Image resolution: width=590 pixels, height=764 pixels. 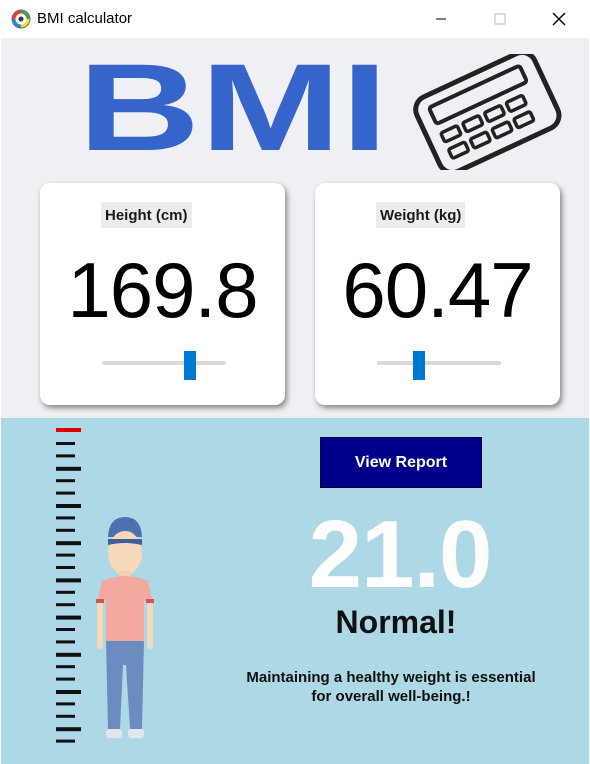 I want to click on svg-text: BMI, so click(x=233, y=108).